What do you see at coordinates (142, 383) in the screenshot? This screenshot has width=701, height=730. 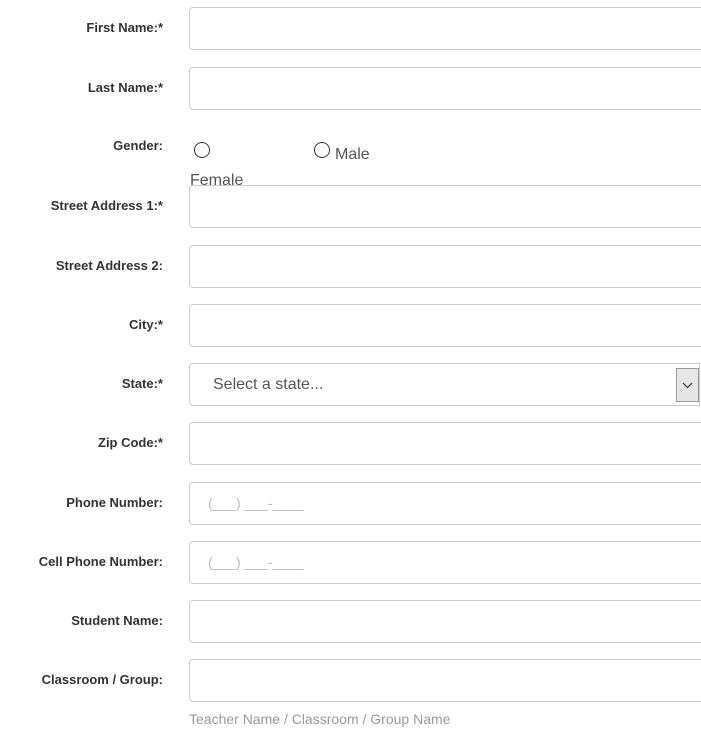 I see `state-label: State:*` at bounding box center [142, 383].